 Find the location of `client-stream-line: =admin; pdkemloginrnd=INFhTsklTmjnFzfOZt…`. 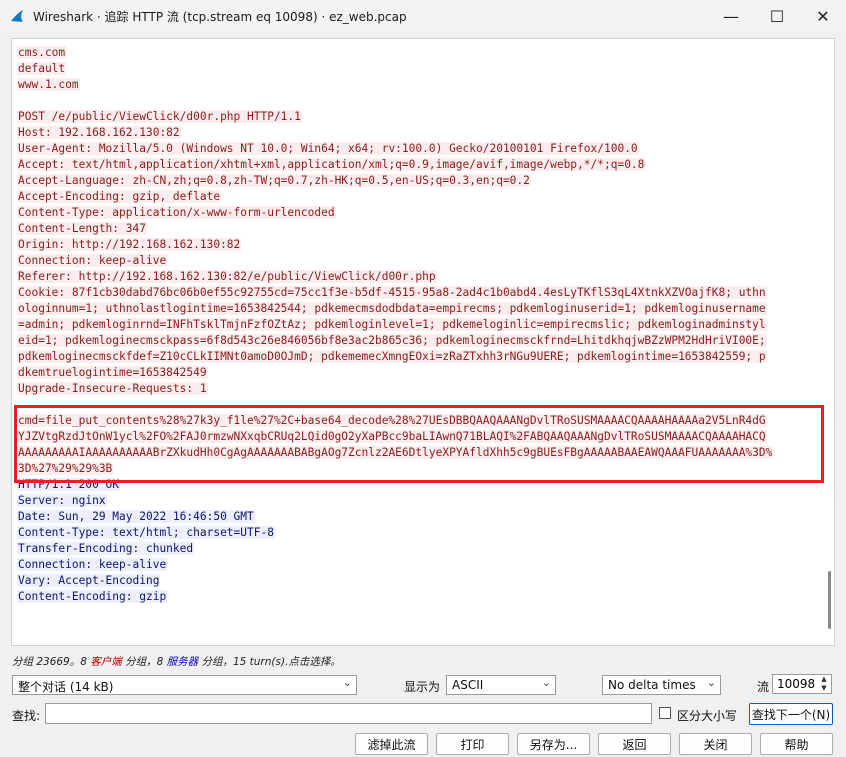

client-stream-line: =admin; pdkemloginrnd=INFhTsklTmjnFzfOZt… is located at coordinates (417, 325).